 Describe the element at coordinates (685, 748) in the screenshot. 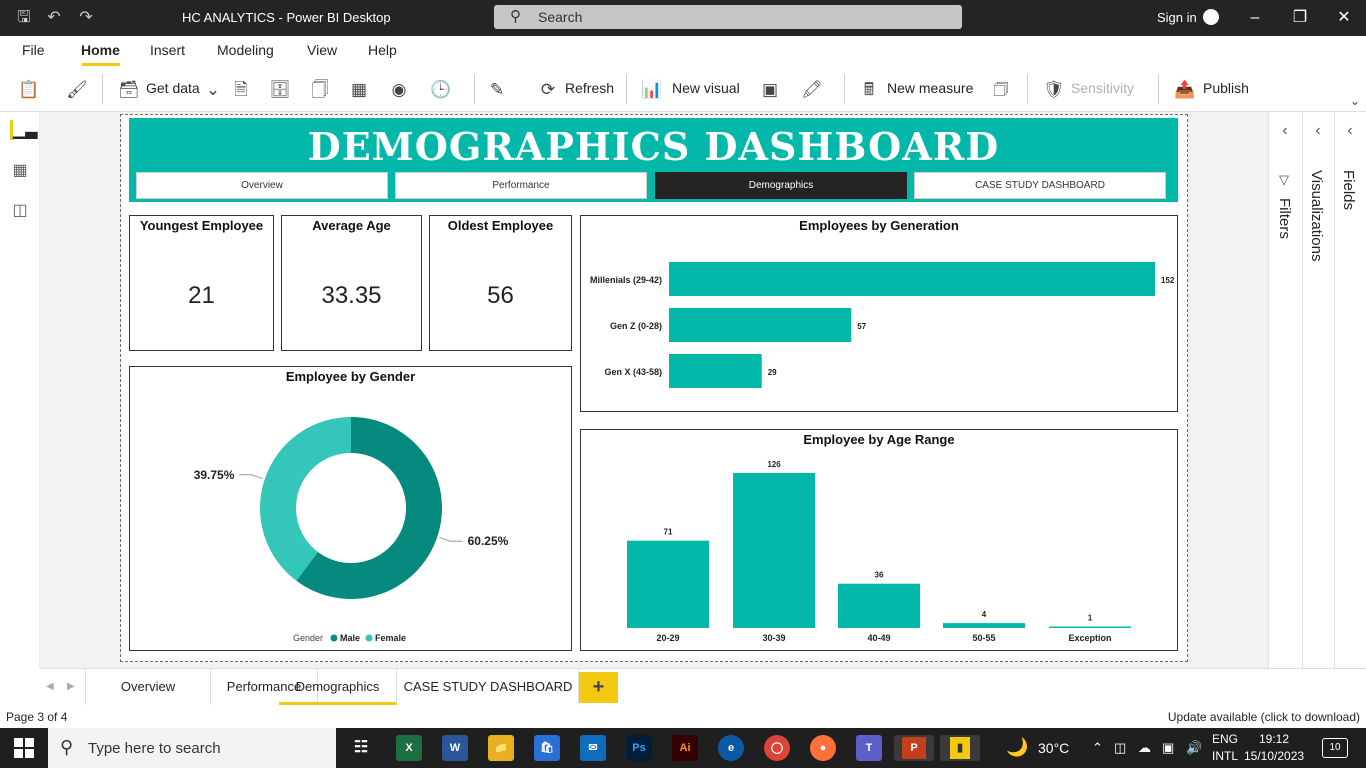

I see `illustrator-app-icon: Ai` at that location.